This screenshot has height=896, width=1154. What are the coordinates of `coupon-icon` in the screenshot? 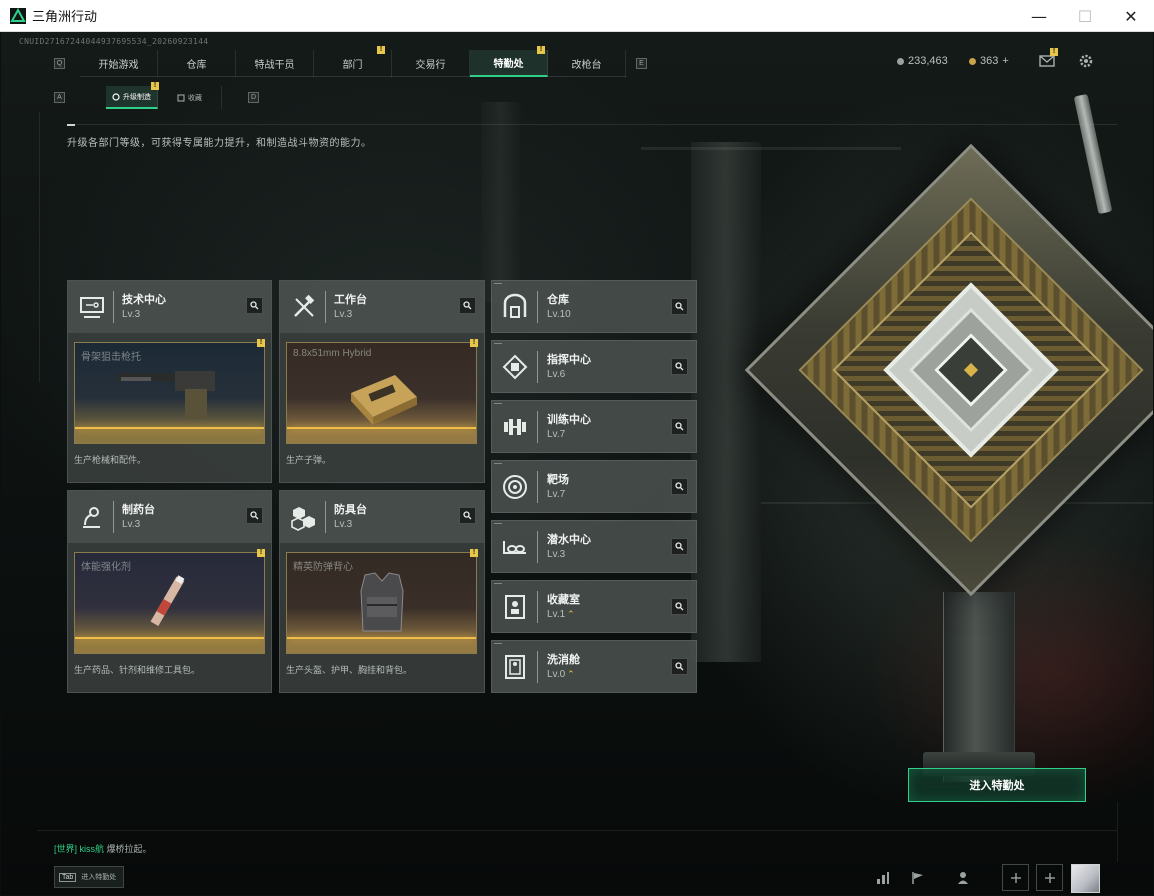 It's located at (900, 61).